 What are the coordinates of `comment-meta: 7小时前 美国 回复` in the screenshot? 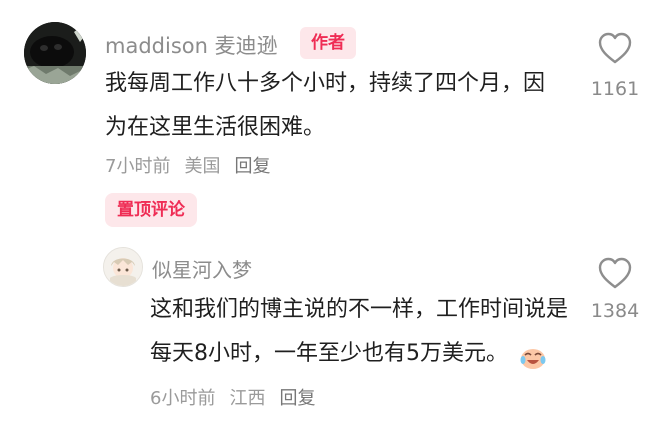 It's located at (194, 165).